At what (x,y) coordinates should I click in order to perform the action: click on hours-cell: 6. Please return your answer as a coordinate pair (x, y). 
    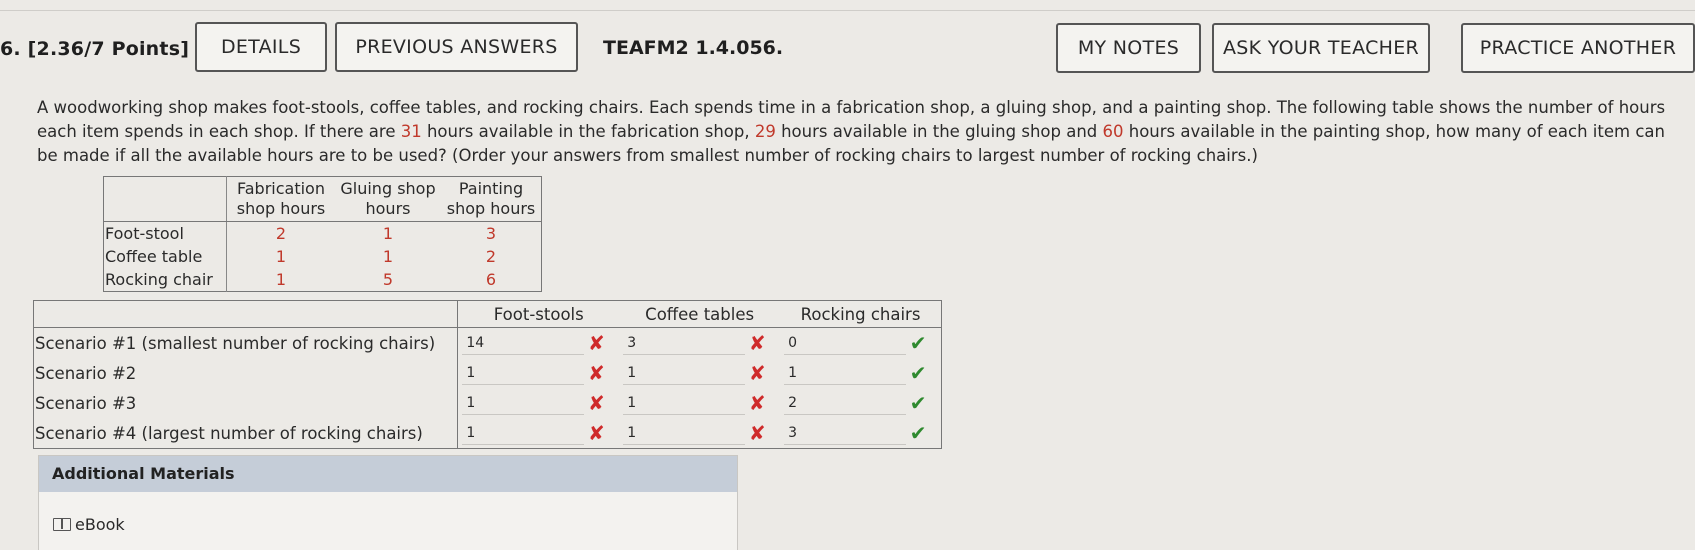
    Looking at the image, I should click on (491, 279).